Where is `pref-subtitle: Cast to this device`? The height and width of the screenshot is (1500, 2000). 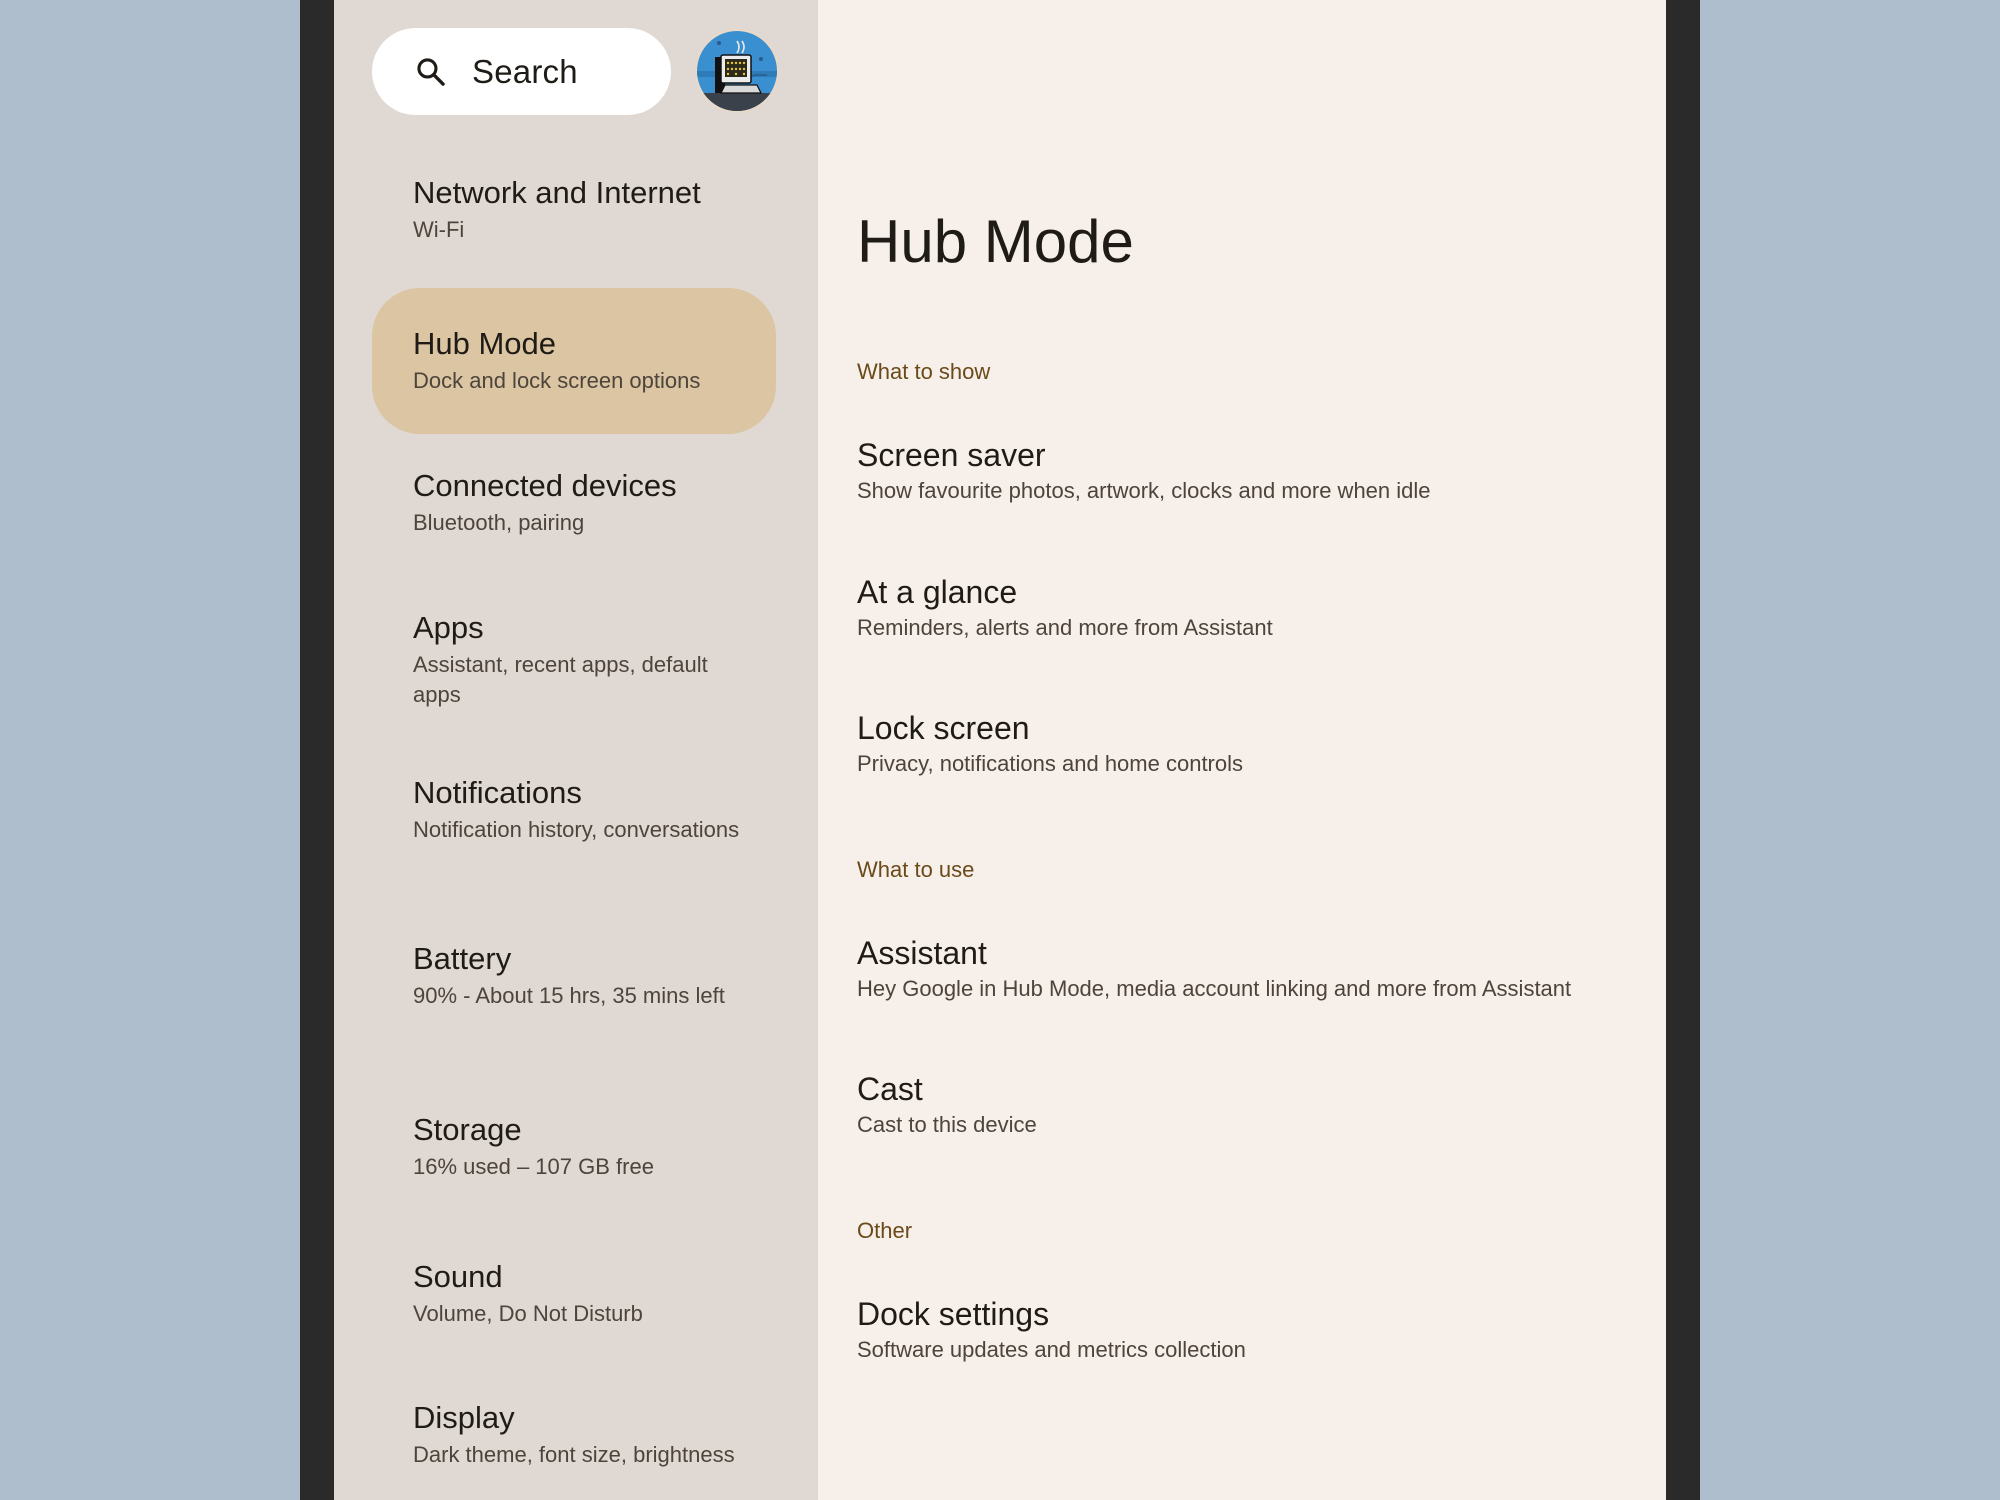
pref-subtitle: Cast to this device is located at coordinates (947, 1124).